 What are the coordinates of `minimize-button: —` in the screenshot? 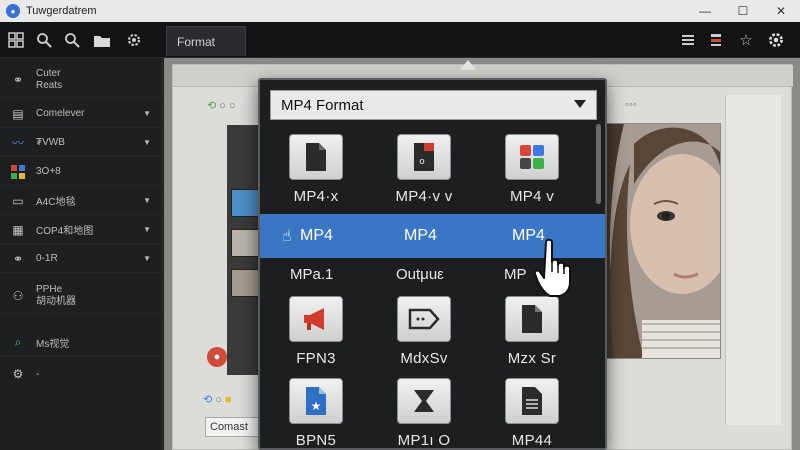 It's located at (705, 11).